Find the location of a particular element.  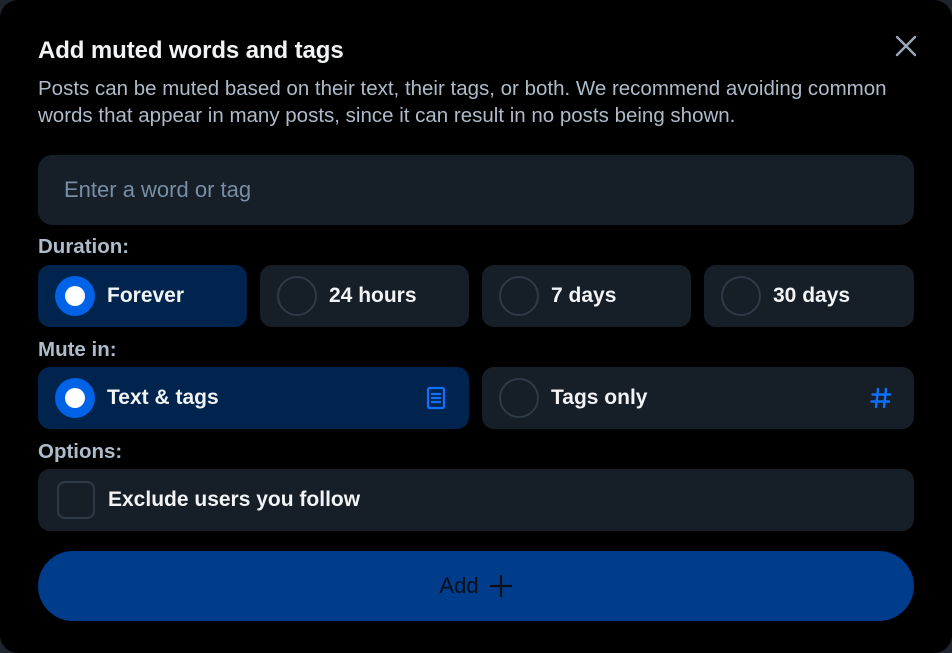

option-label: Tags only is located at coordinates (599, 397).